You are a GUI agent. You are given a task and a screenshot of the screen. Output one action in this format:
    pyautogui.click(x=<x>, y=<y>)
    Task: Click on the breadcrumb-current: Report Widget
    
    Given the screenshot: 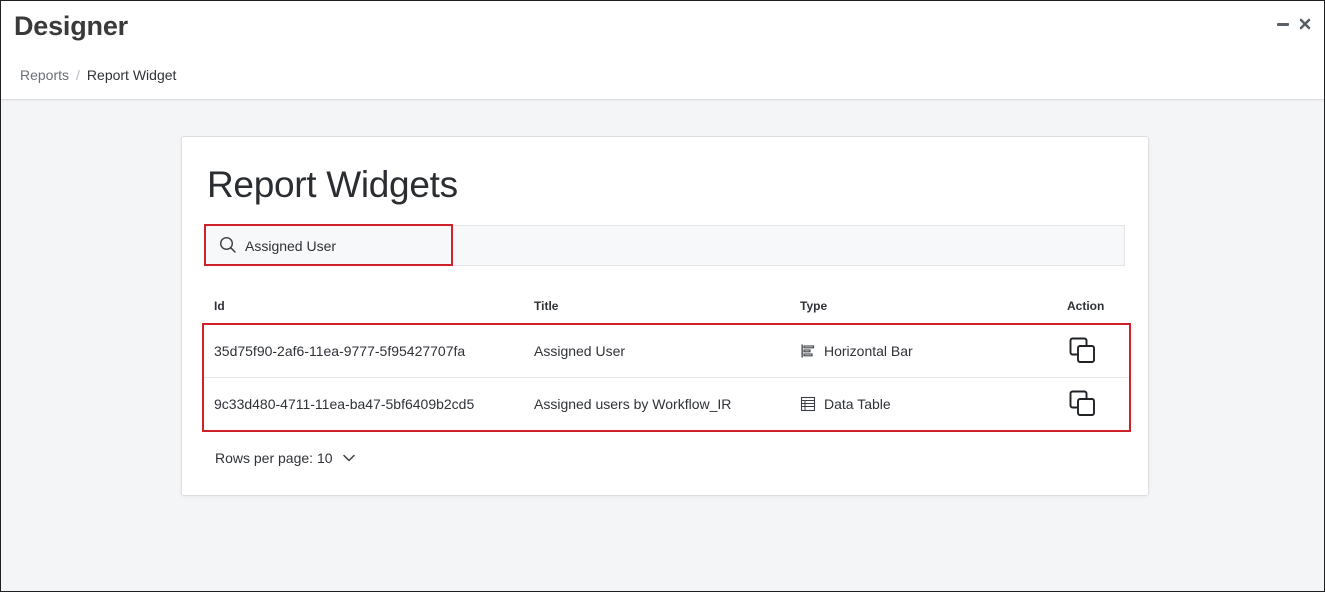 What is the action you would take?
    pyautogui.click(x=131, y=75)
    